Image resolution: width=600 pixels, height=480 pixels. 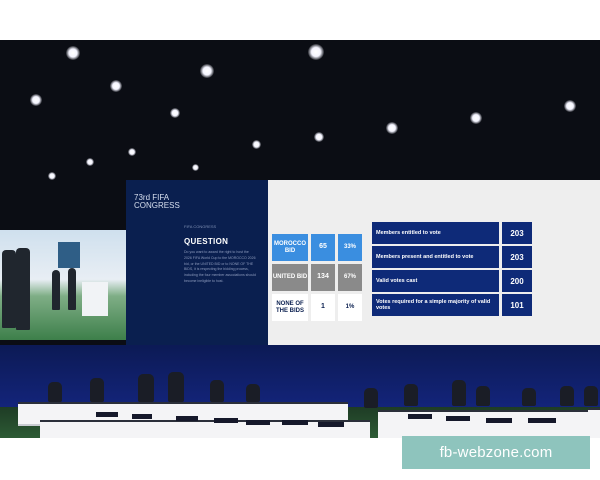 What do you see at coordinates (206, 241) in the screenshot?
I see `question-title: QUESTION` at bounding box center [206, 241].